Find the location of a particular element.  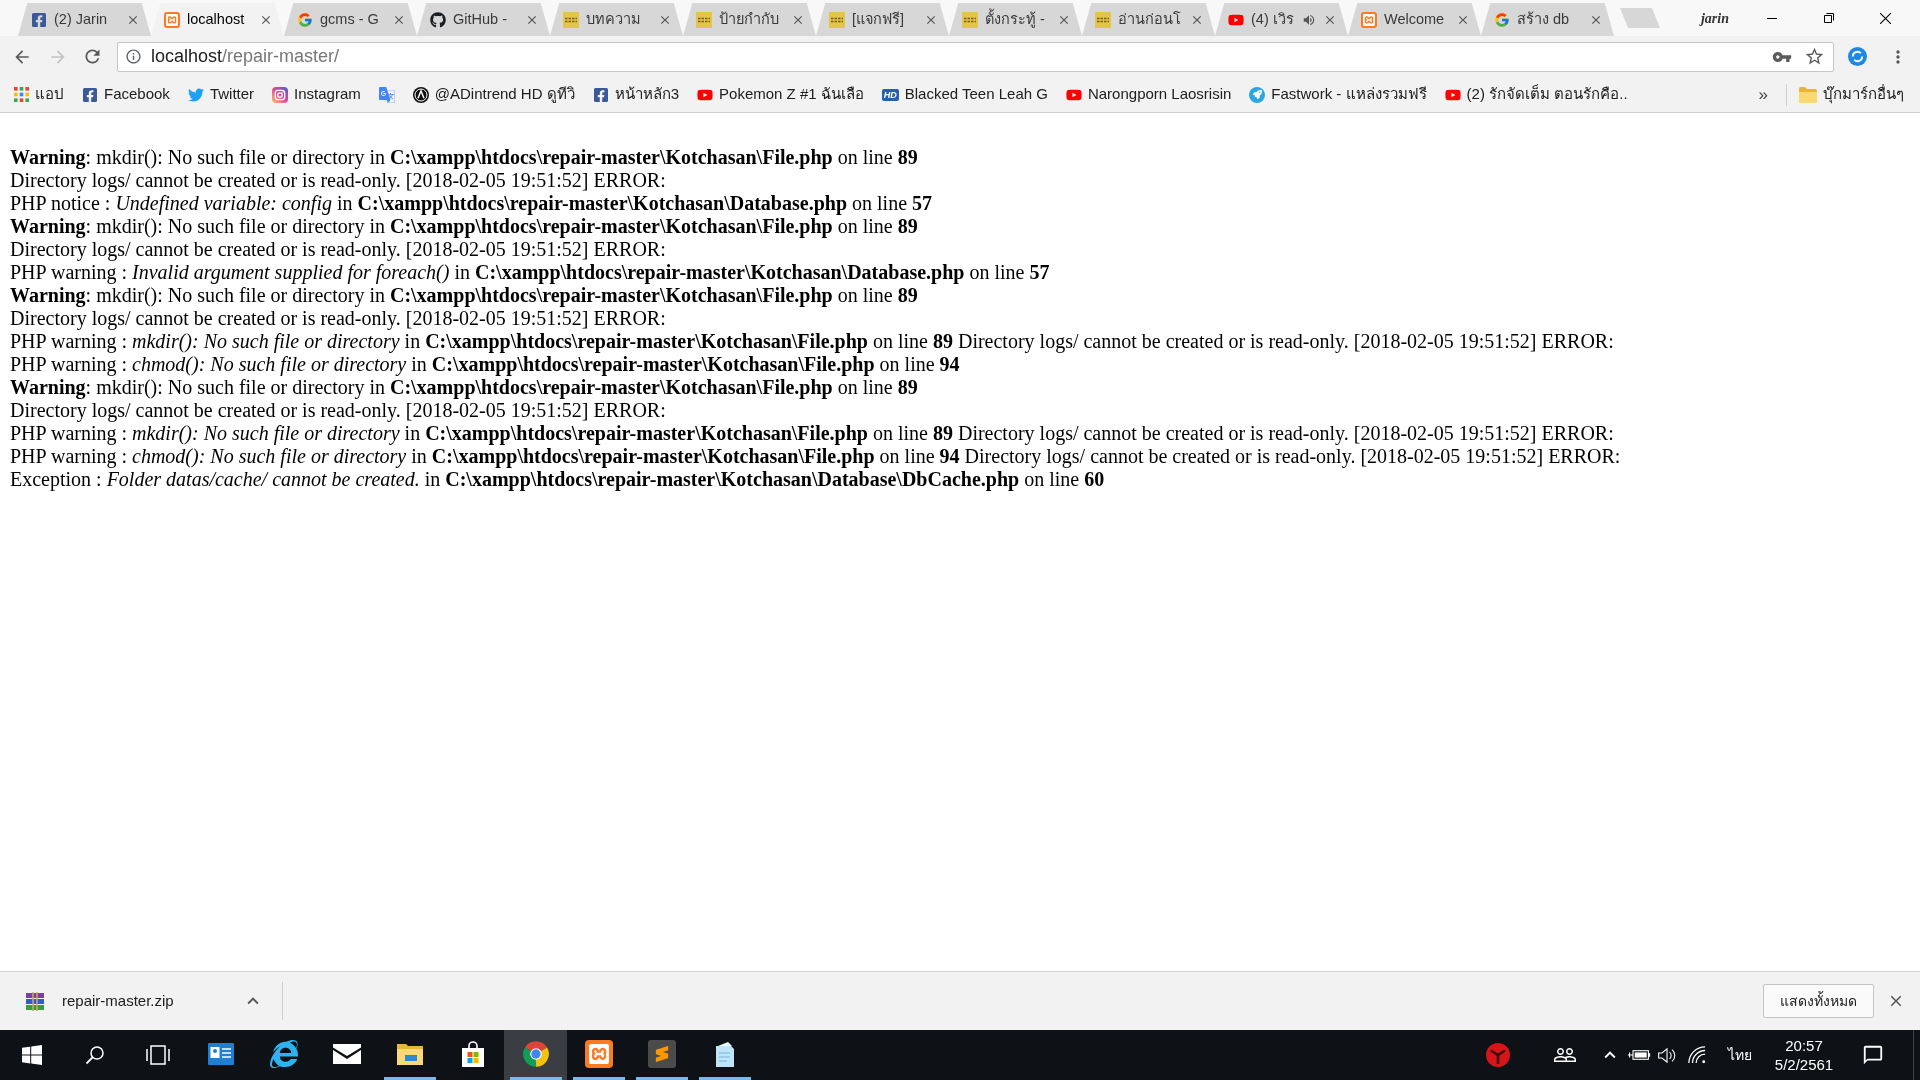

rocket-icon is located at coordinates (1257, 94).